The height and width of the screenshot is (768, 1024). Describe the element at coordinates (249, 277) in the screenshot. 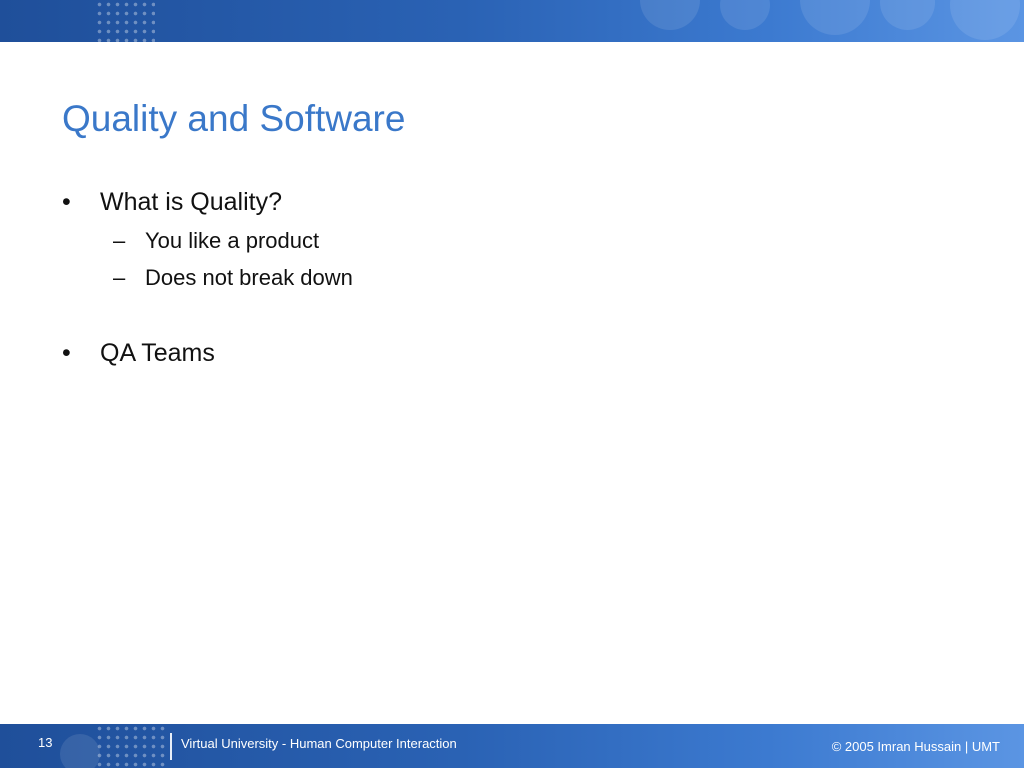

I see `sub-bullet-text: Does not break down` at that location.